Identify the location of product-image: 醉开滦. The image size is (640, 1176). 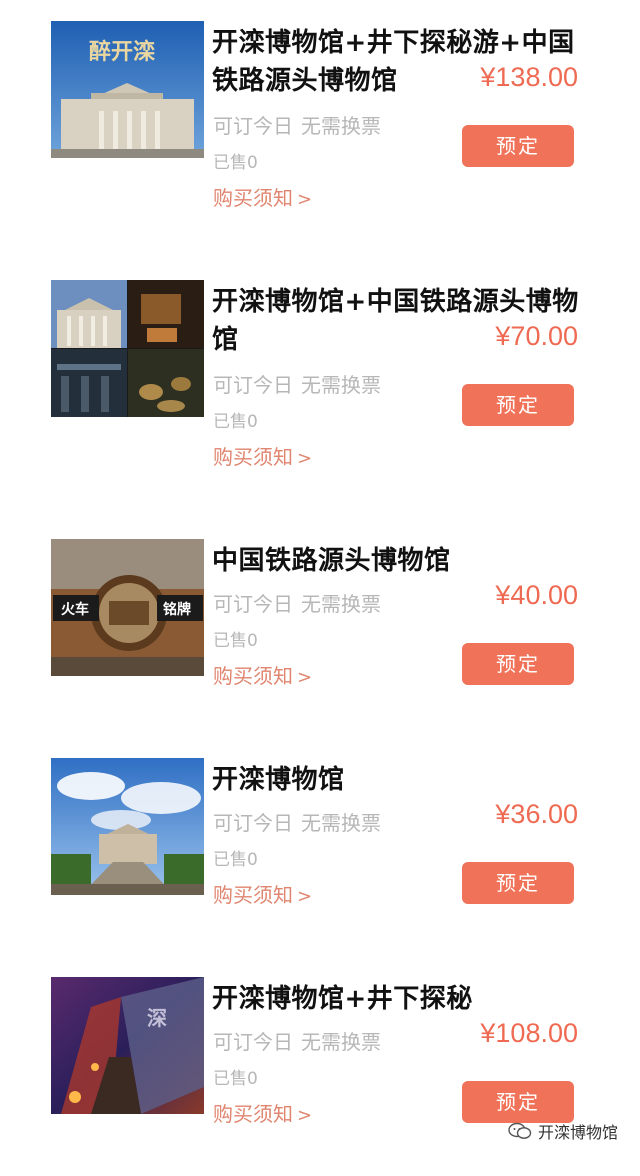
(127, 89).